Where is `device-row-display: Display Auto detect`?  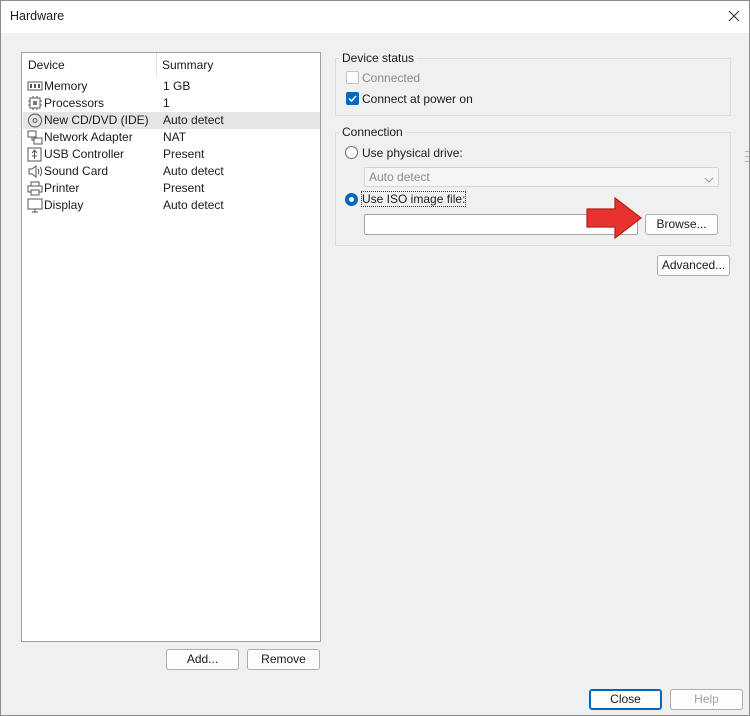
device-row-display: Display Auto detect is located at coordinates (171, 205).